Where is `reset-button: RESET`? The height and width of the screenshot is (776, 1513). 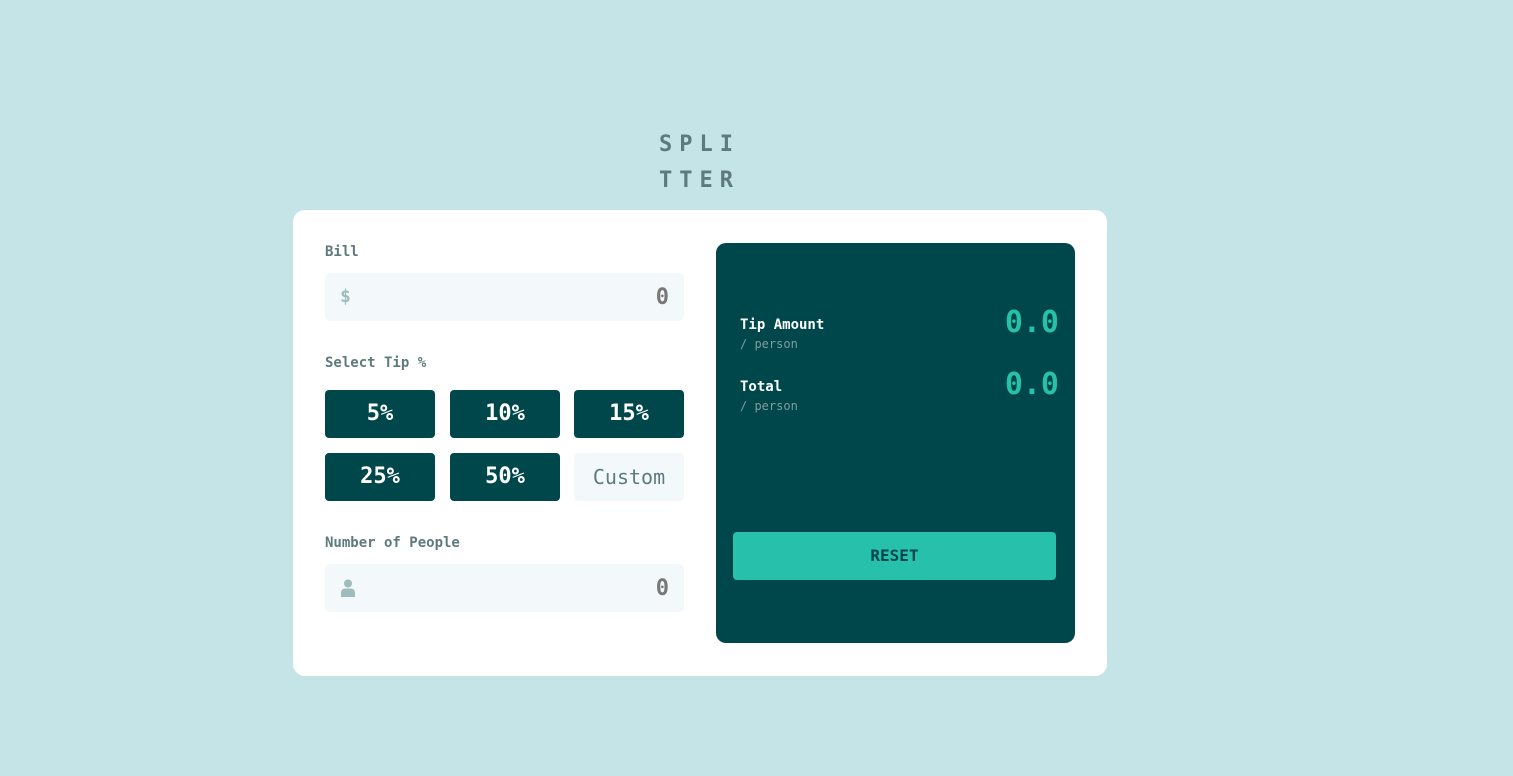 reset-button: RESET is located at coordinates (894, 556).